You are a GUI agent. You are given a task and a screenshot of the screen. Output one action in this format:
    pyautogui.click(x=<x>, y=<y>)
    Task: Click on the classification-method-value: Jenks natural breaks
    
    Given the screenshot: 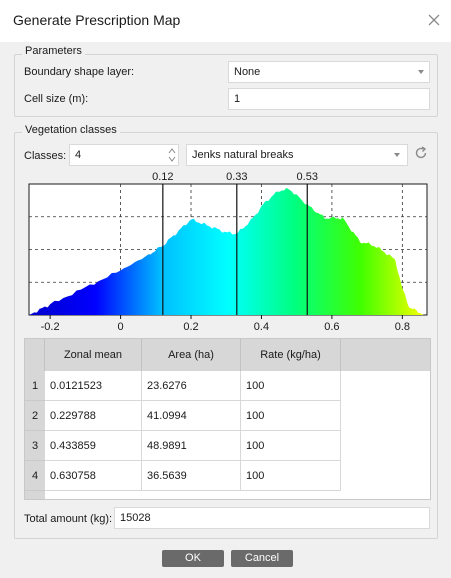 What is the action you would take?
    pyautogui.click(x=243, y=155)
    